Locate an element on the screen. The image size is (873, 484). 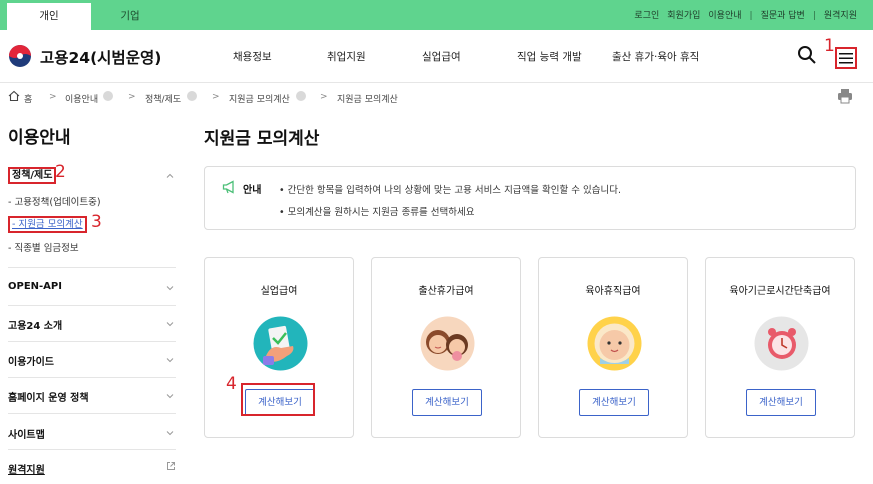
breadcrumb-subsidy-calc: 지원금 모의계산 is located at coordinates (259, 98).